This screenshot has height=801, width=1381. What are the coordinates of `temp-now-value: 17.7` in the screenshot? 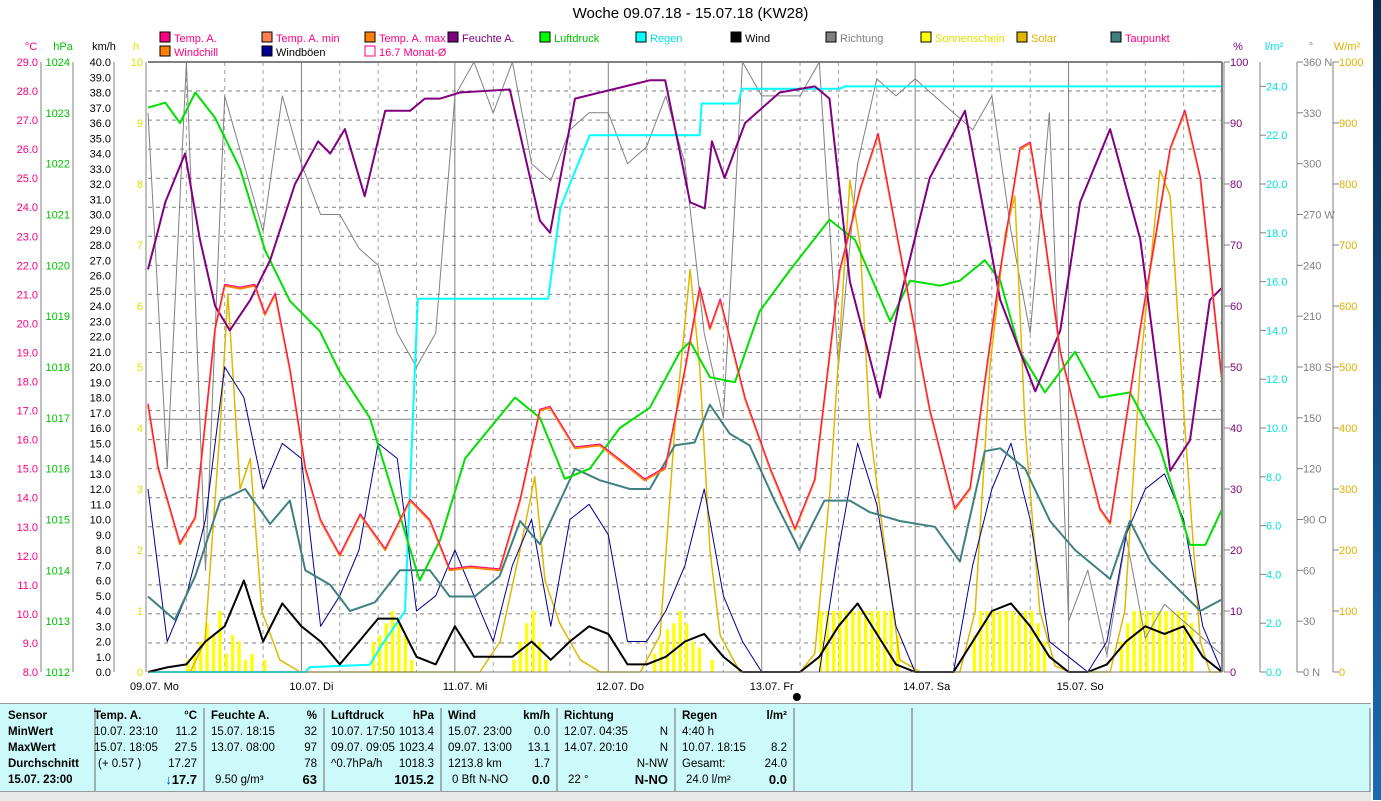 It's located at (184, 779).